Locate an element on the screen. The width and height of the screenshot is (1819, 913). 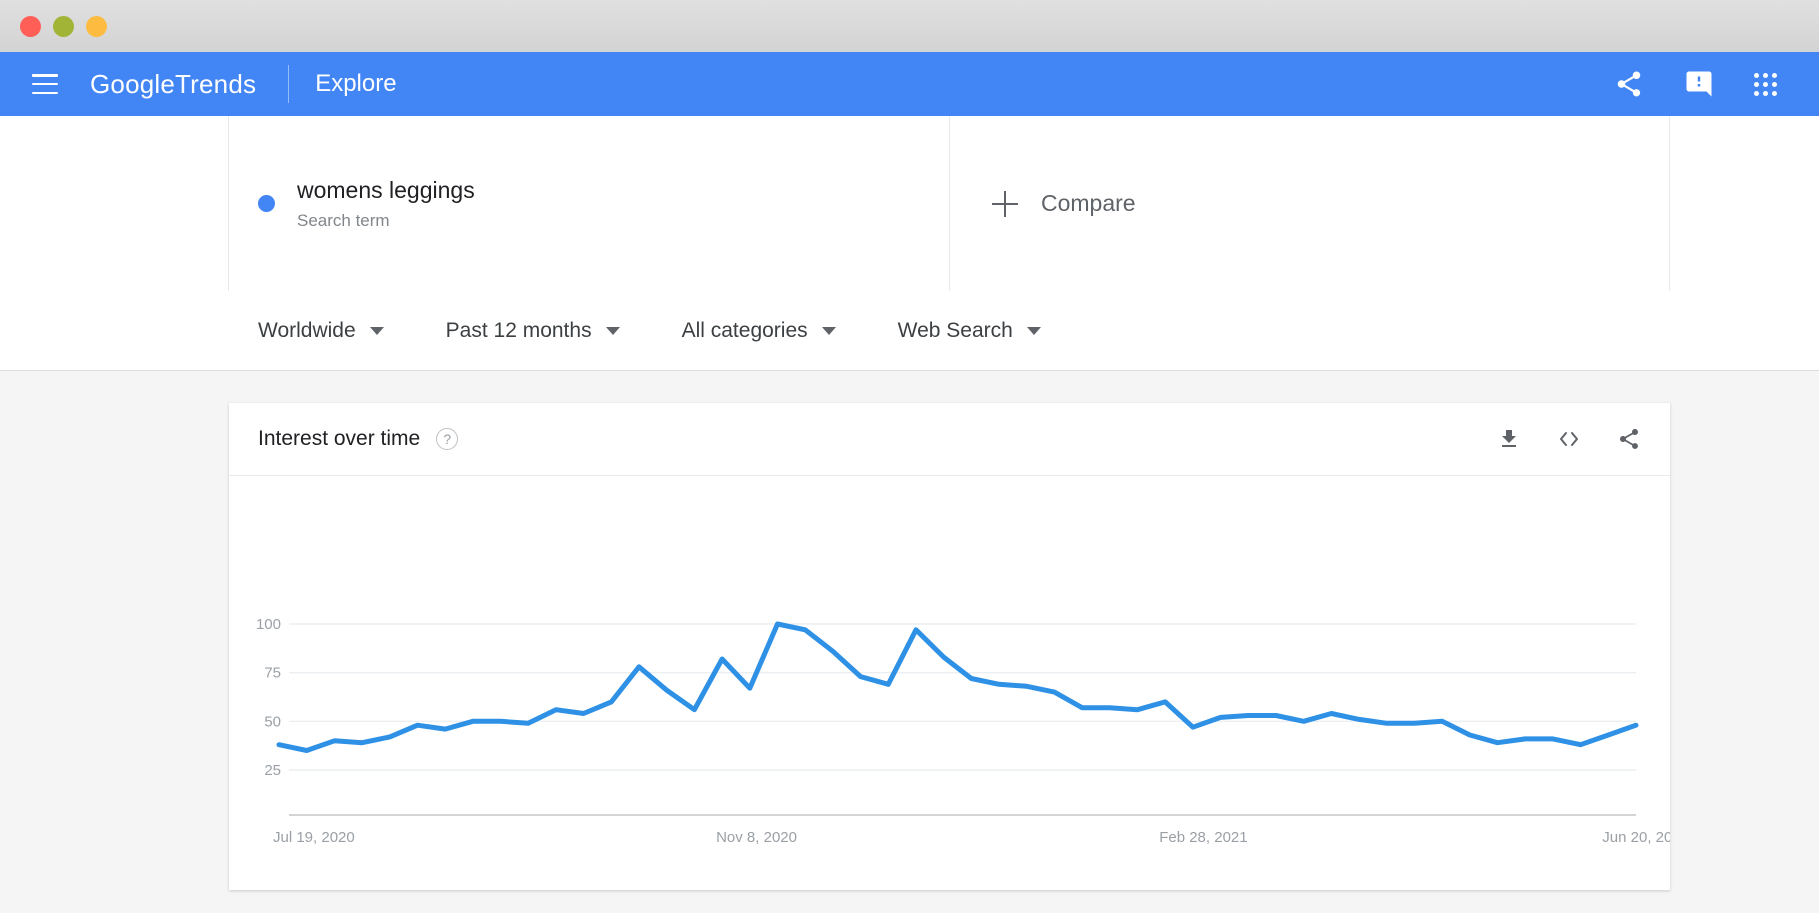
strip-right-spacer is located at coordinates (1744, 203).